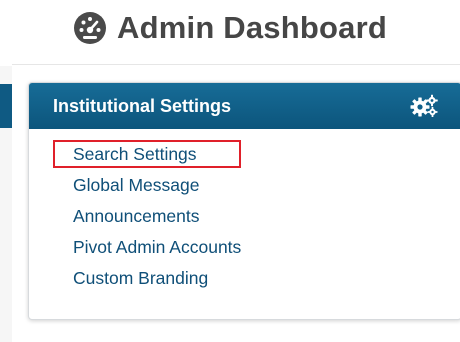  I want to click on page-title: Admin Dashboard, so click(252, 27).